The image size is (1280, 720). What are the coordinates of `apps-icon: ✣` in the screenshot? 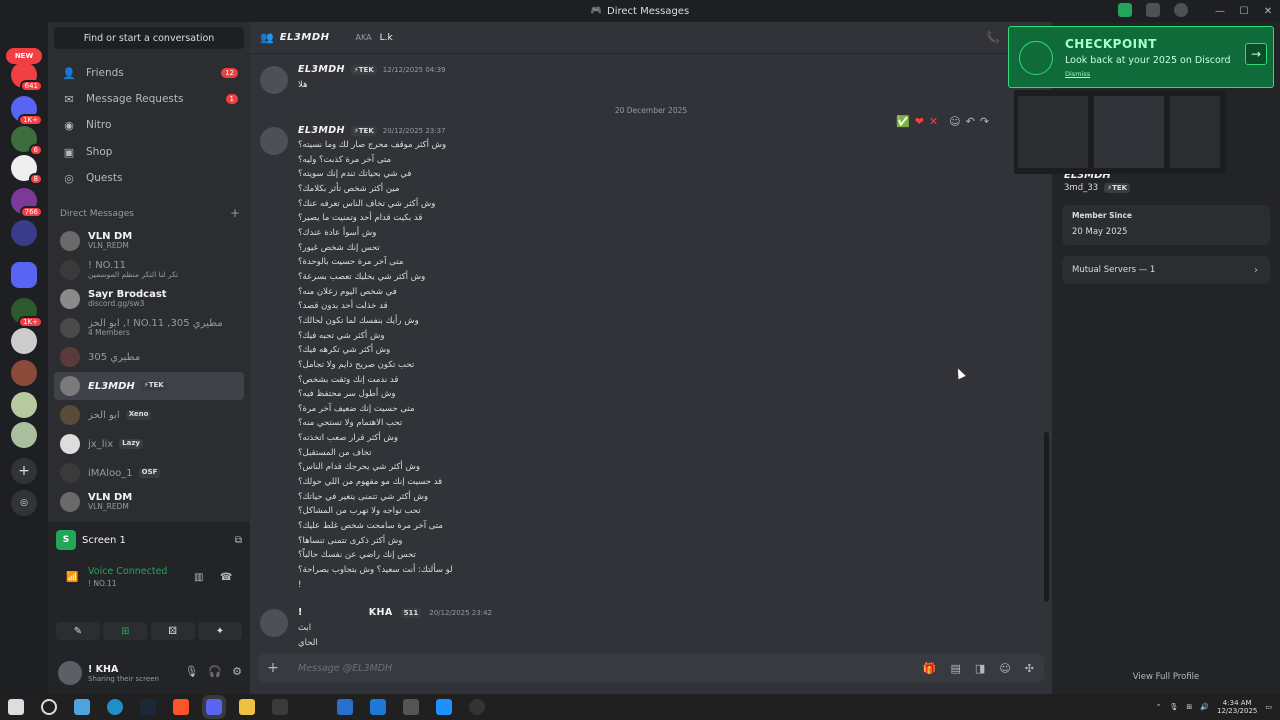 It's located at (1029, 668).